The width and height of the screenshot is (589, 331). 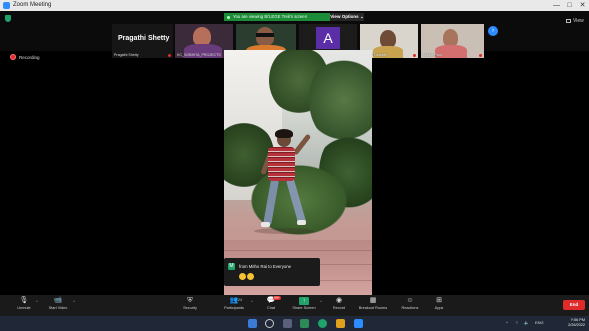 What do you see at coordinates (507, 322) in the screenshot?
I see `tray-chevron-icon: ^` at bounding box center [507, 322].